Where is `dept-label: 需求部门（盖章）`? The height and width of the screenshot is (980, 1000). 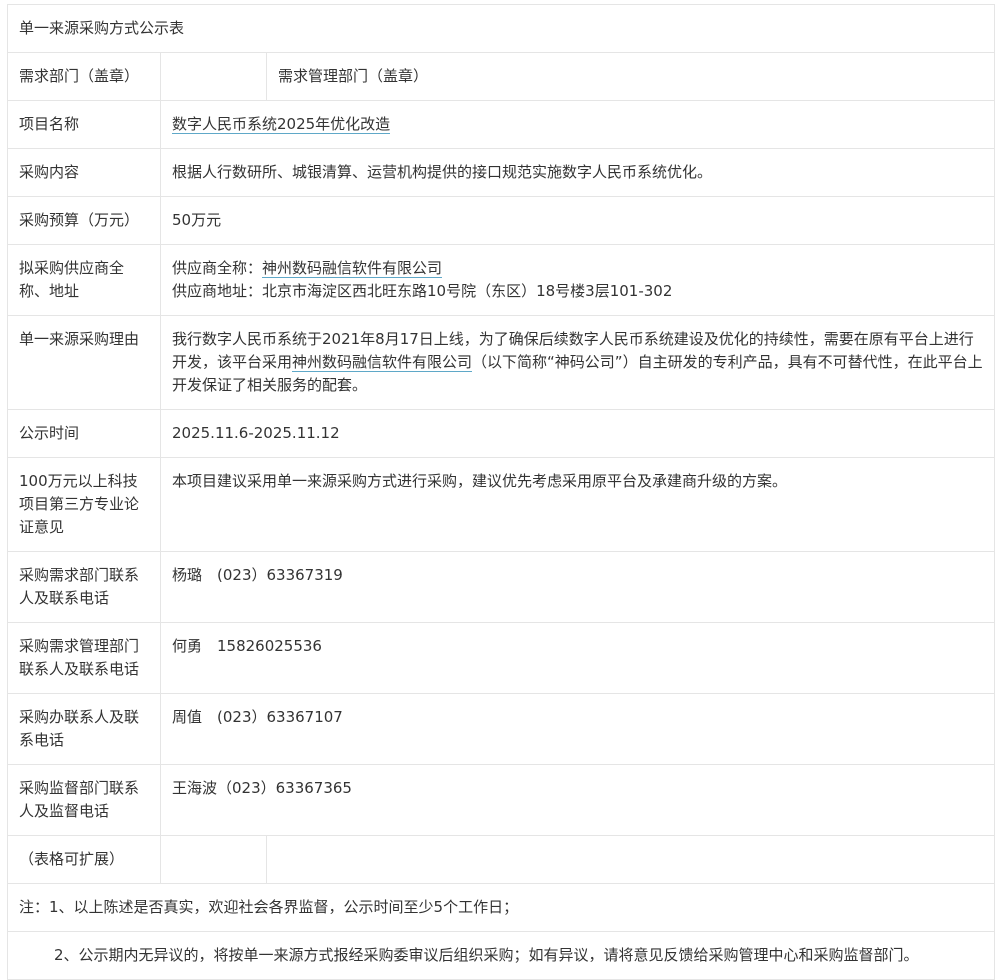
dept-label: 需求部门（盖章） is located at coordinates (84, 76).